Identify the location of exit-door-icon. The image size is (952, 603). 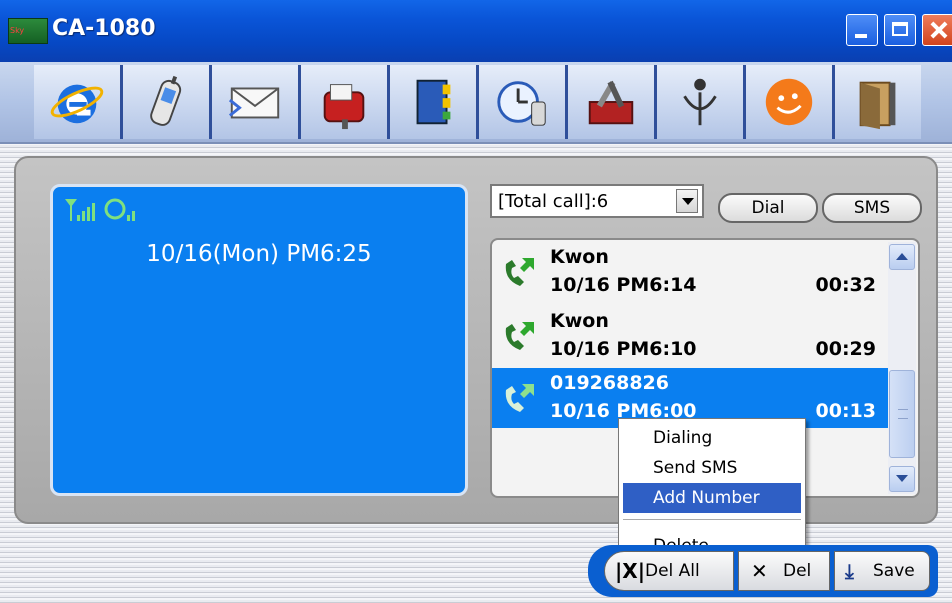
(878, 102).